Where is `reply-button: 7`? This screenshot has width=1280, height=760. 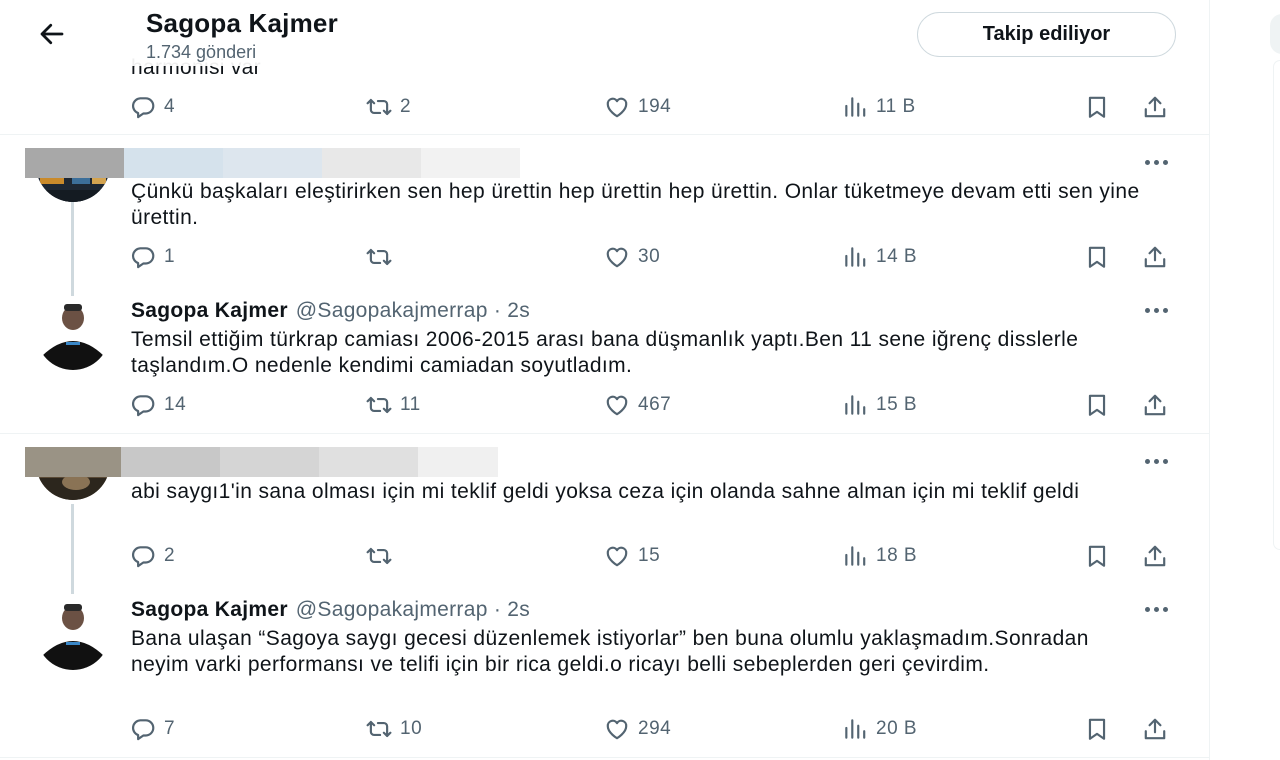 reply-button: 7 is located at coordinates (152, 729).